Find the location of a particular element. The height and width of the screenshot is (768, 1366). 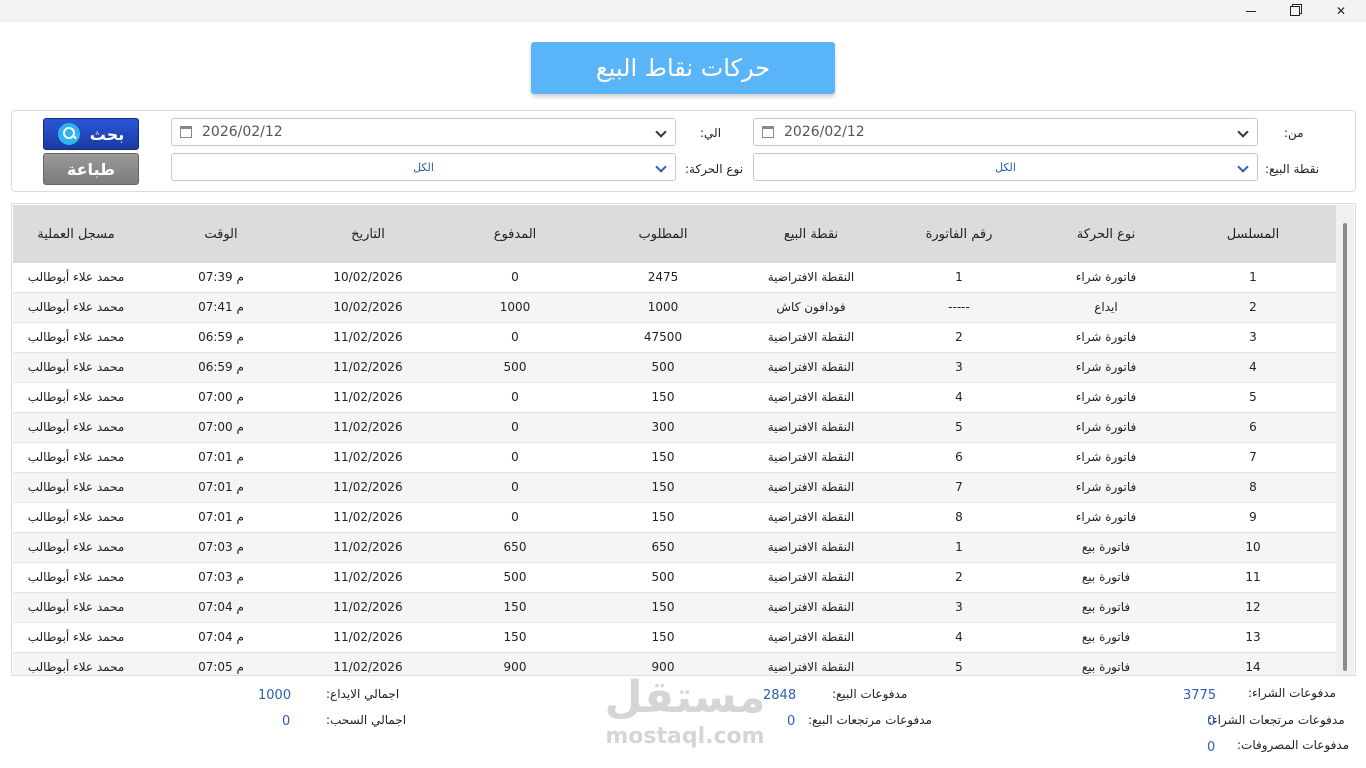

movement-type-select: الكل is located at coordinates (423, 167).